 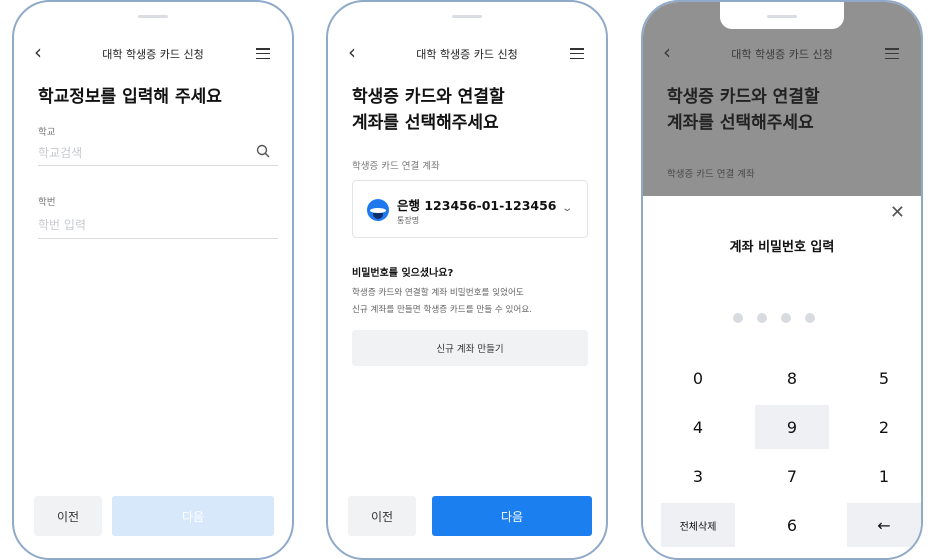 I want to click on key-6: 6, so click(x=792, y=525).